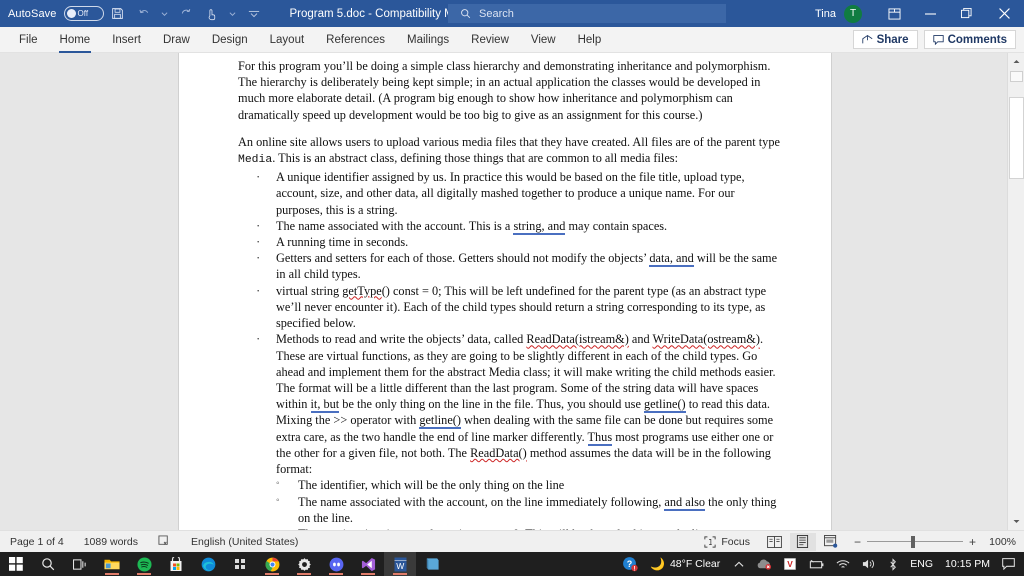  What do you see at coordinates (630, 564) in the screenshot?
I see `help-badge-icon: ?!` at bounding box center [630, 564].